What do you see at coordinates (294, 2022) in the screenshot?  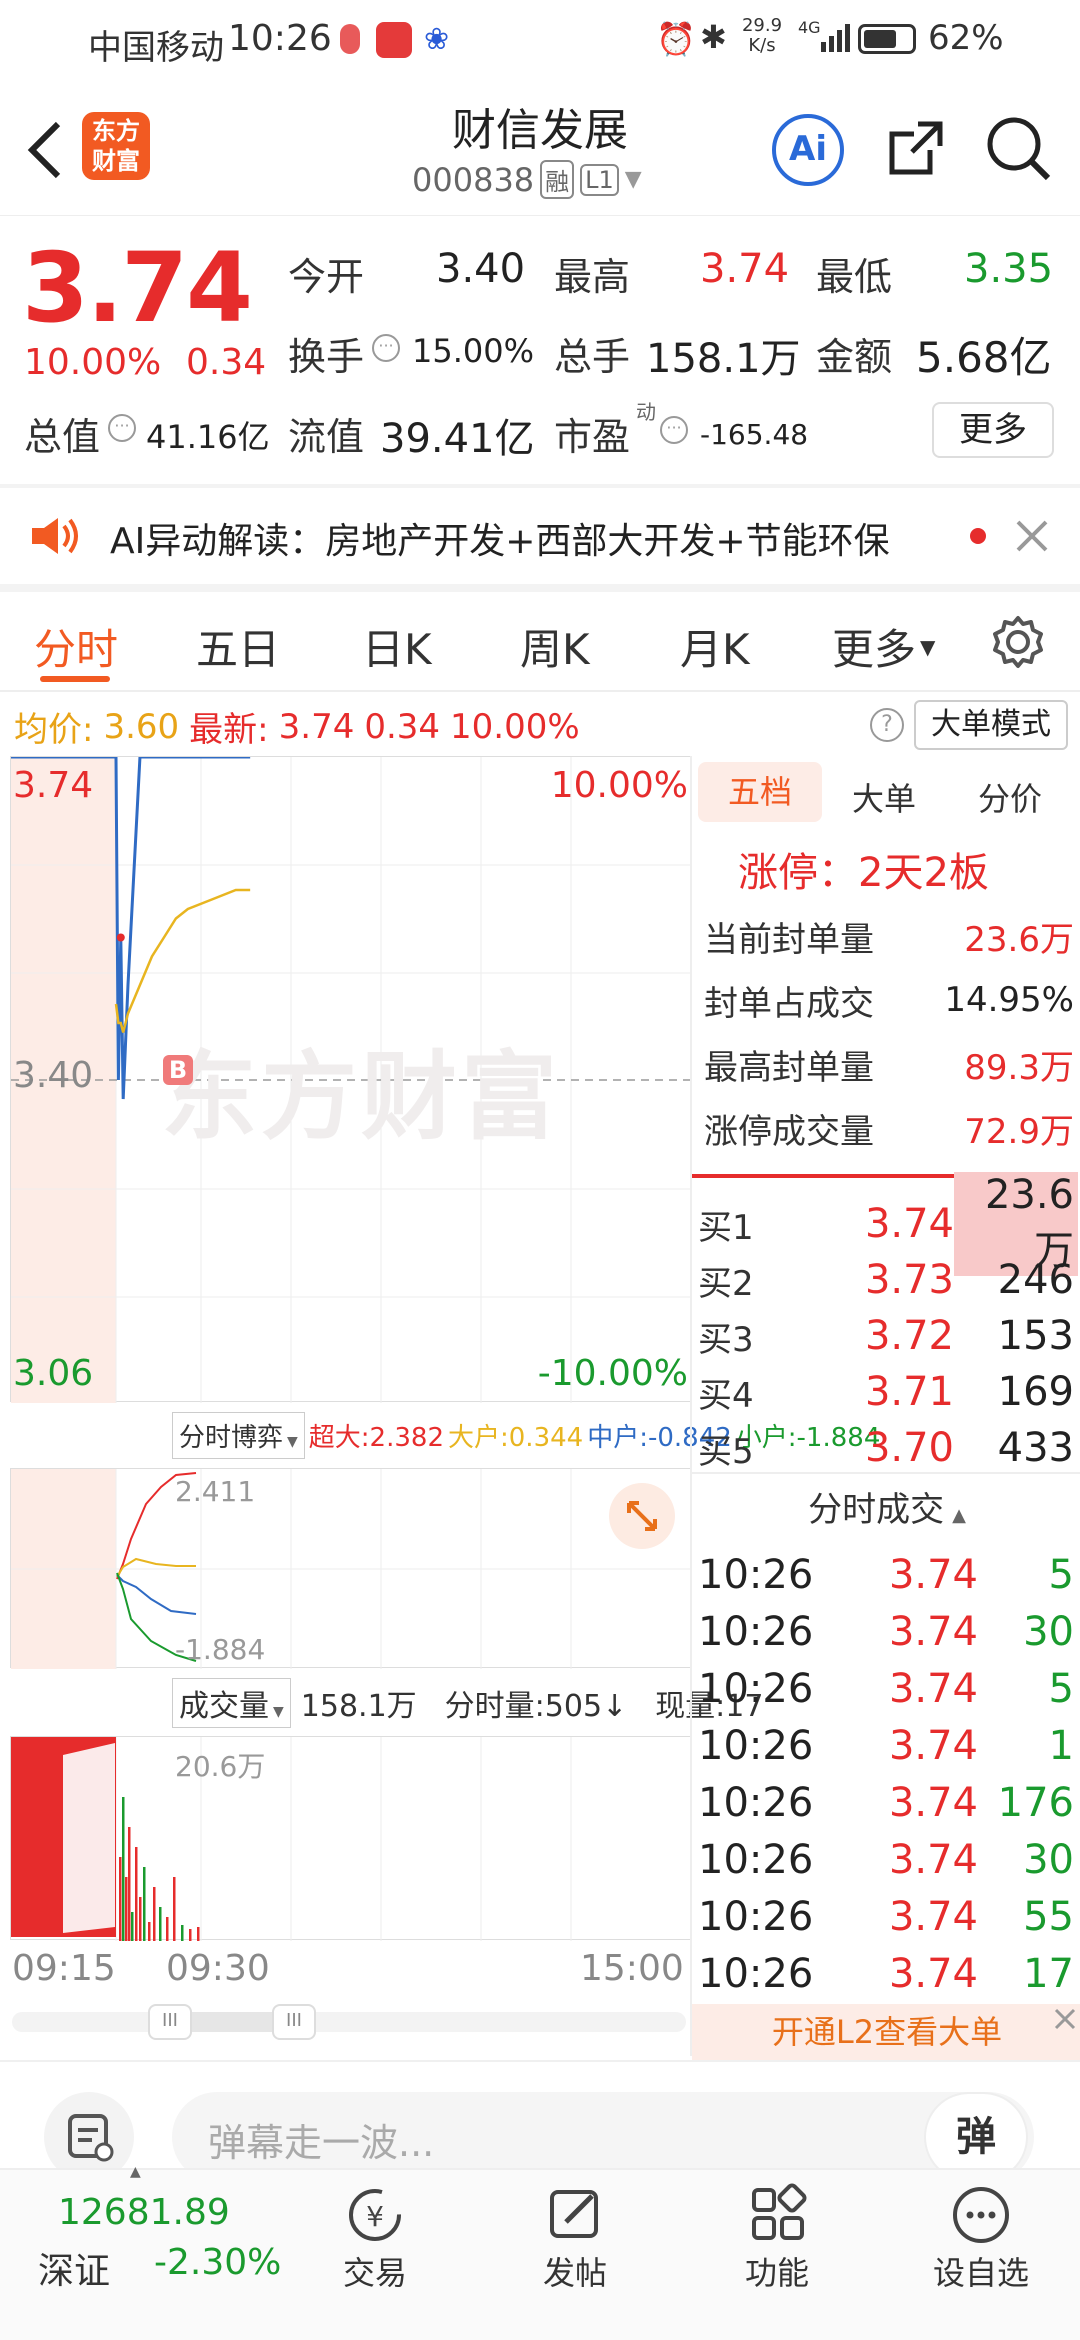 I see `range-handle-right: III` at bounding box center [294, 2022].